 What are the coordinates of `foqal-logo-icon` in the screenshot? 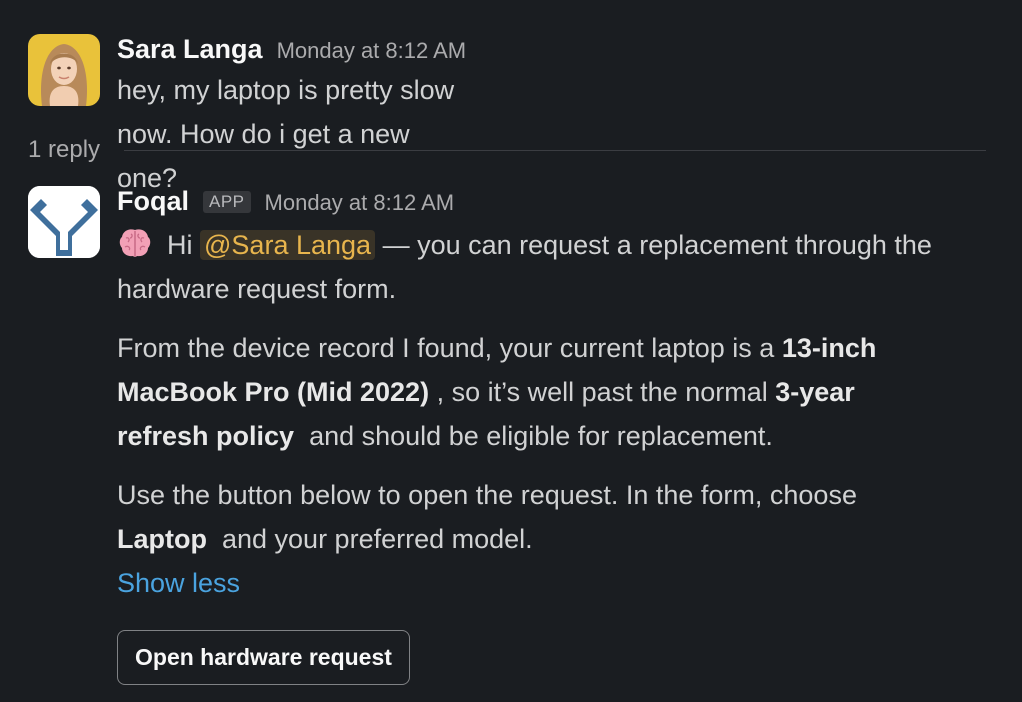 It's located at (64, 222).